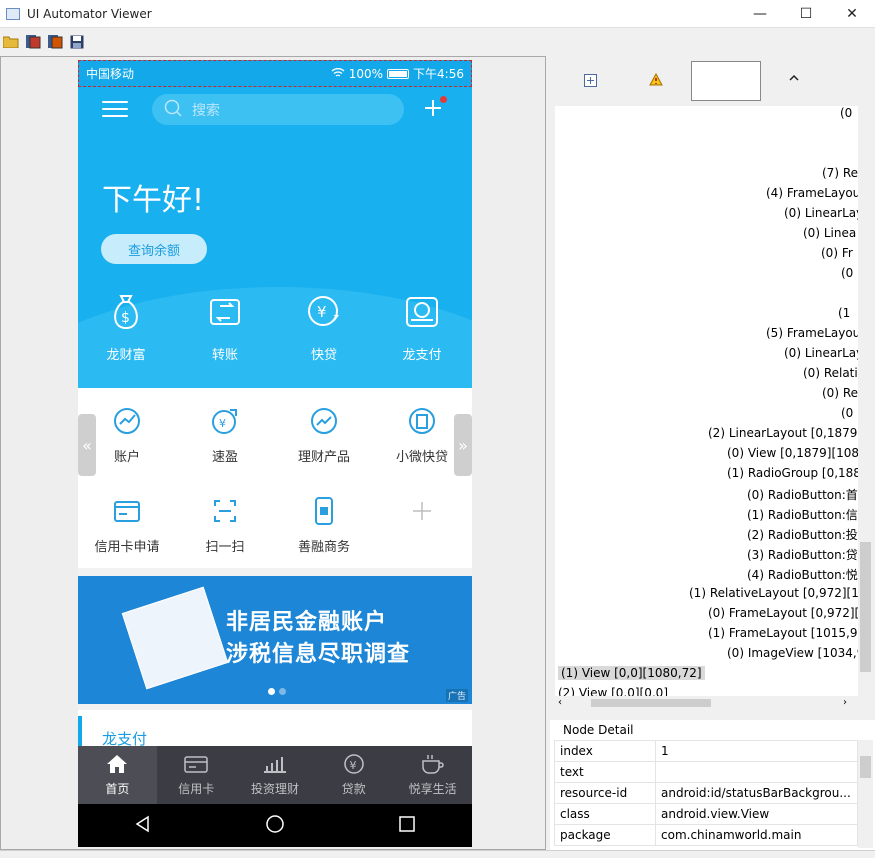  What do you see at coordinates (837, 253) in the screenshot?
I see `tree-node: (0) Fr` at bounding box center [837, 253].